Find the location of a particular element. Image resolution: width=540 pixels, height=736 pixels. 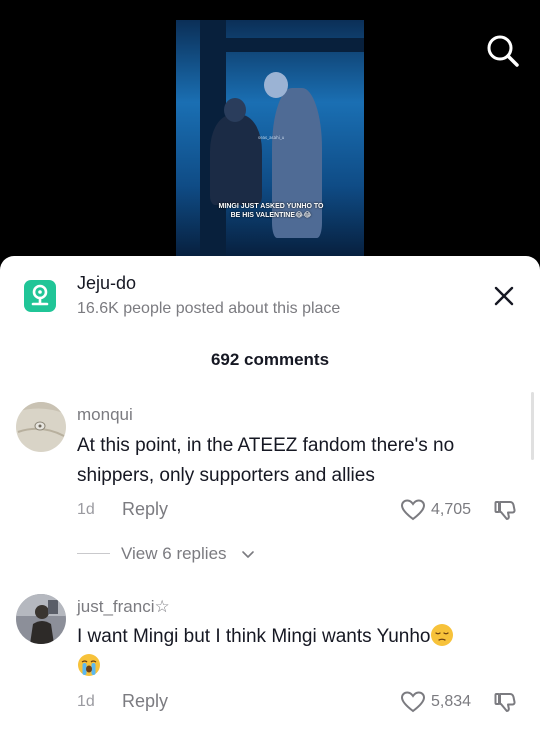

comment-username: just_franci☆ is located at coordinates (123, 607).